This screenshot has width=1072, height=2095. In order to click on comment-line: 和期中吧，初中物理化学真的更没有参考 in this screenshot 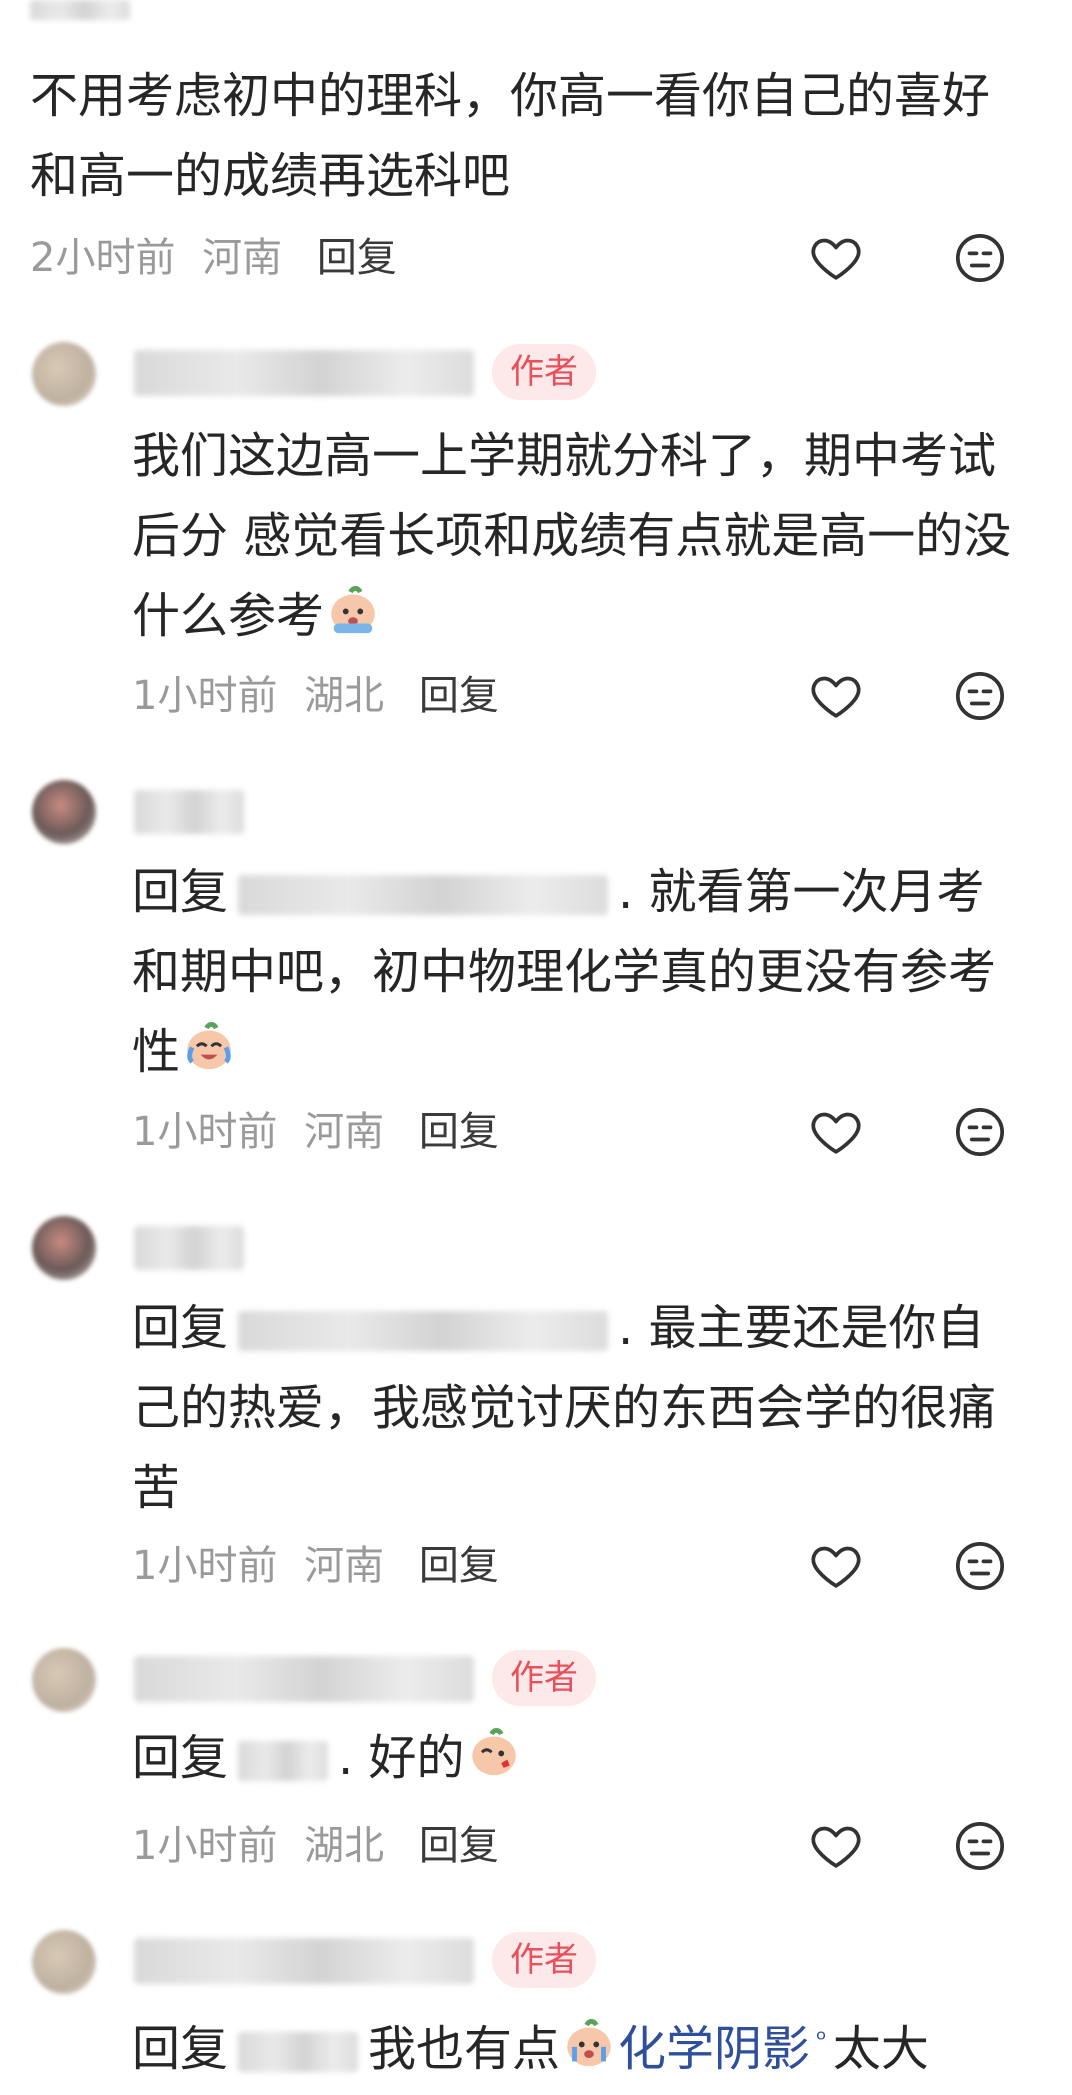, I will do `click(564, 972)`.